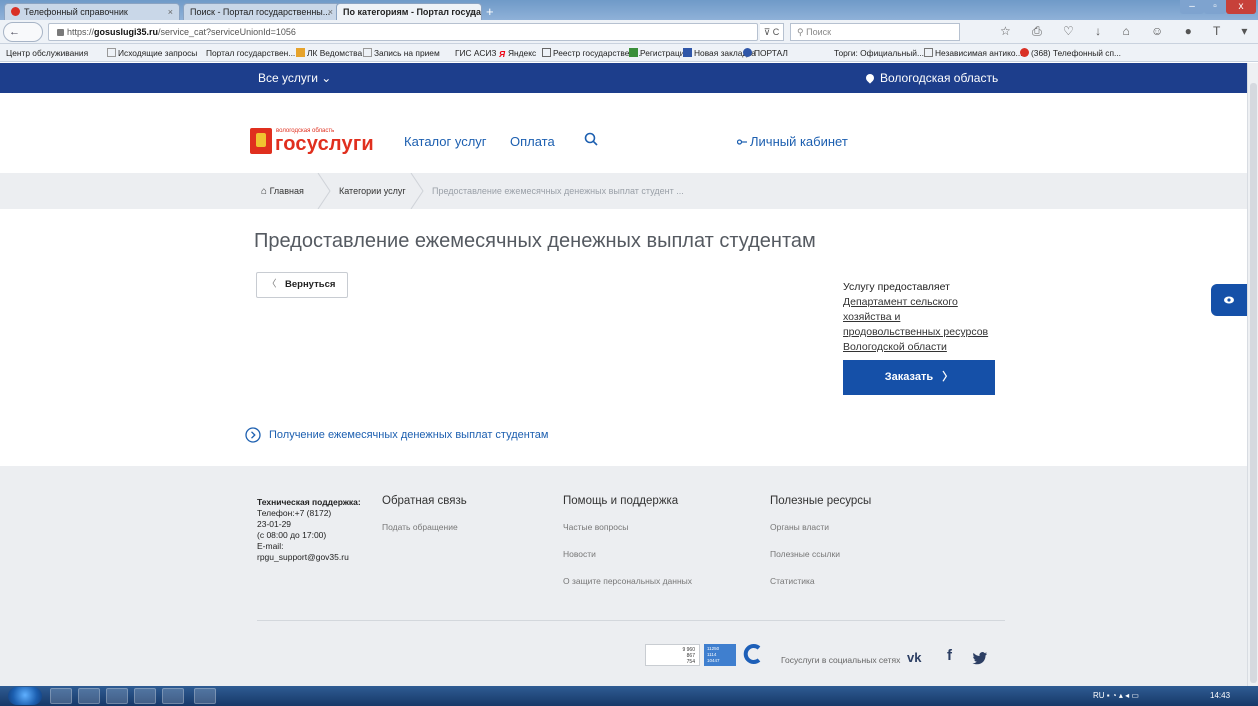 This screenshot has height=706, width=1258. I want to click on taskbar-app-firefox, so click(89, 696).